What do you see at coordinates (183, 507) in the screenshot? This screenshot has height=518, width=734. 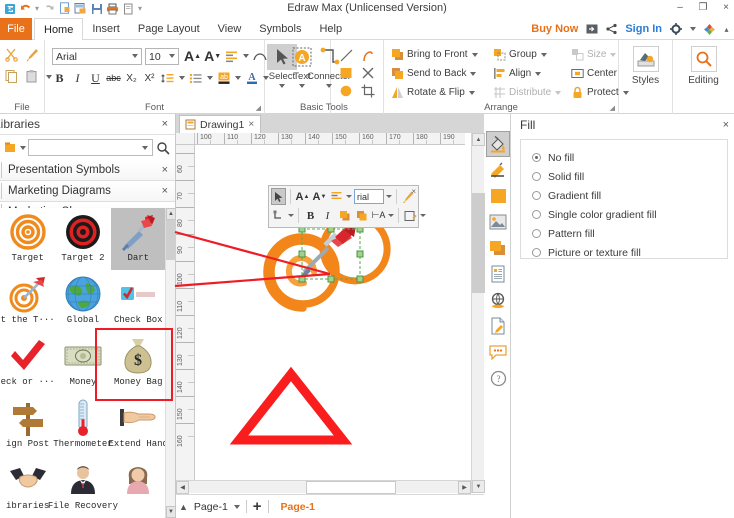 I see `page-bar-collapse-icon: ▲` at bounding box center [183, 507].